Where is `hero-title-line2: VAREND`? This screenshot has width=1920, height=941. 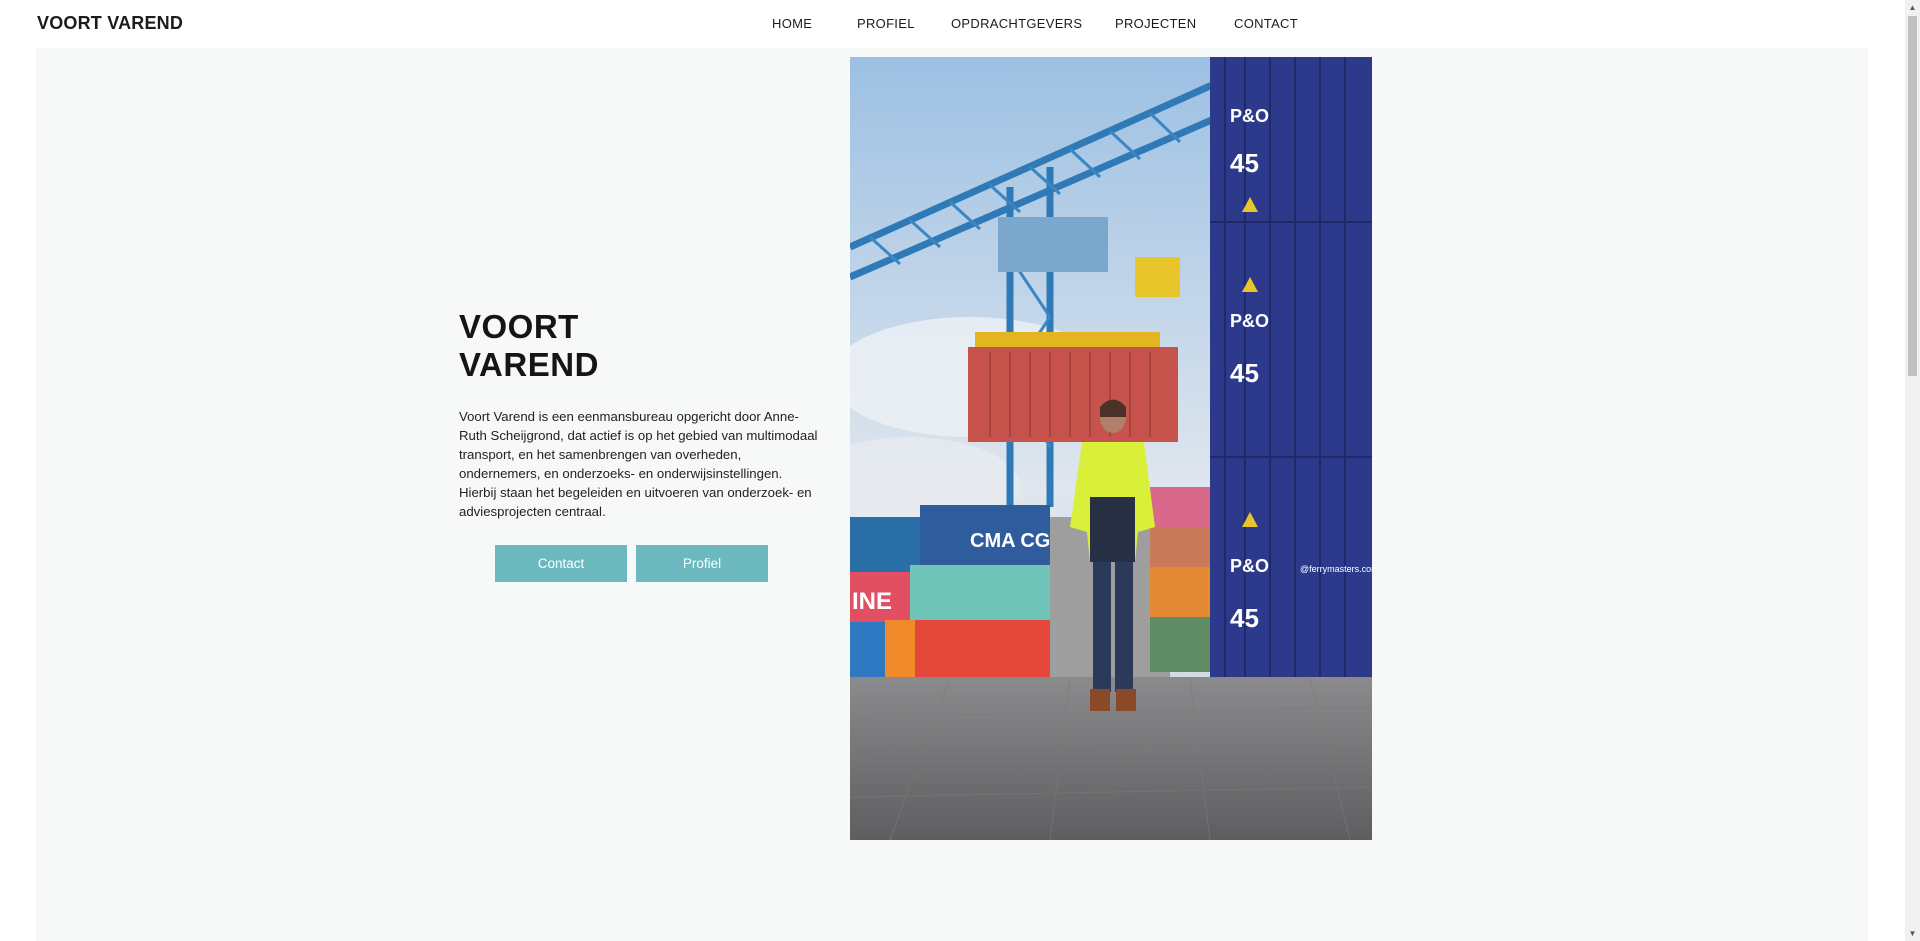 hero-title-line2: VAREND is located at coordinates (529, 364).